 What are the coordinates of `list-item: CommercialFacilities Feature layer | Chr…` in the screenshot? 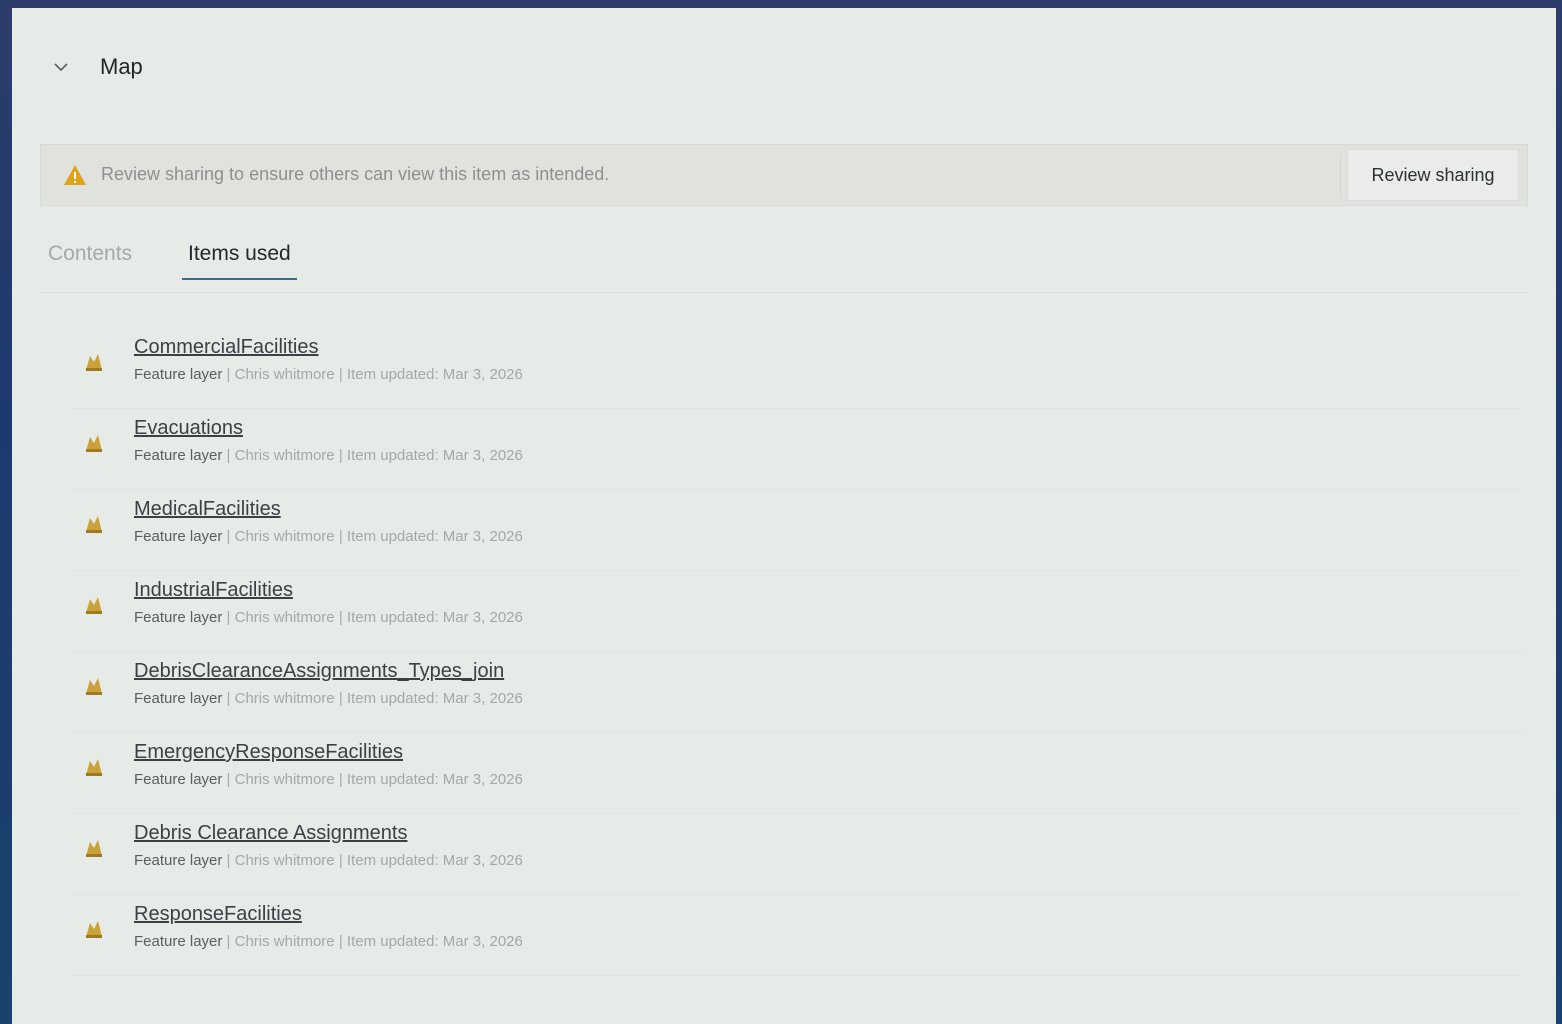 It's located at (797, 368).